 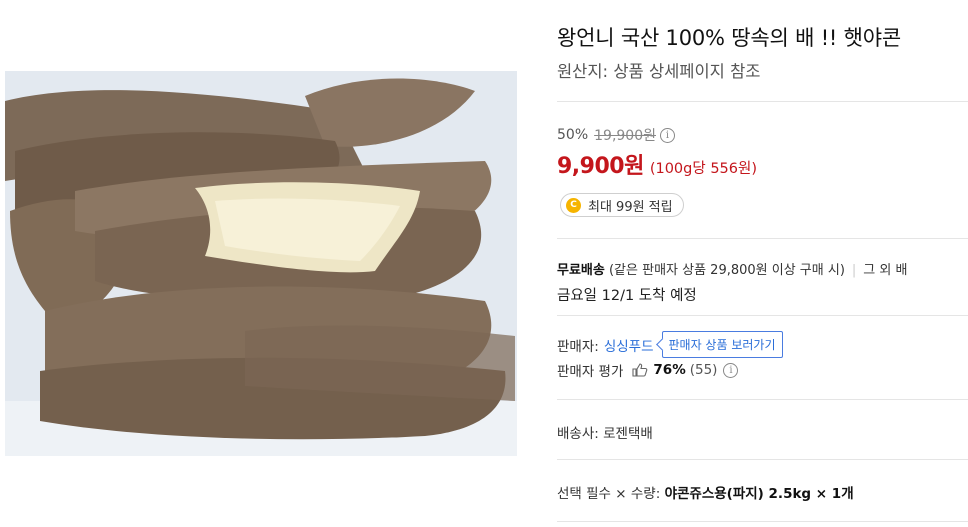 What do you see at coordinates (703, 169) in the screenshot?
I see `unit-price: (100g당 556원)` at bounding box center [703, 169].